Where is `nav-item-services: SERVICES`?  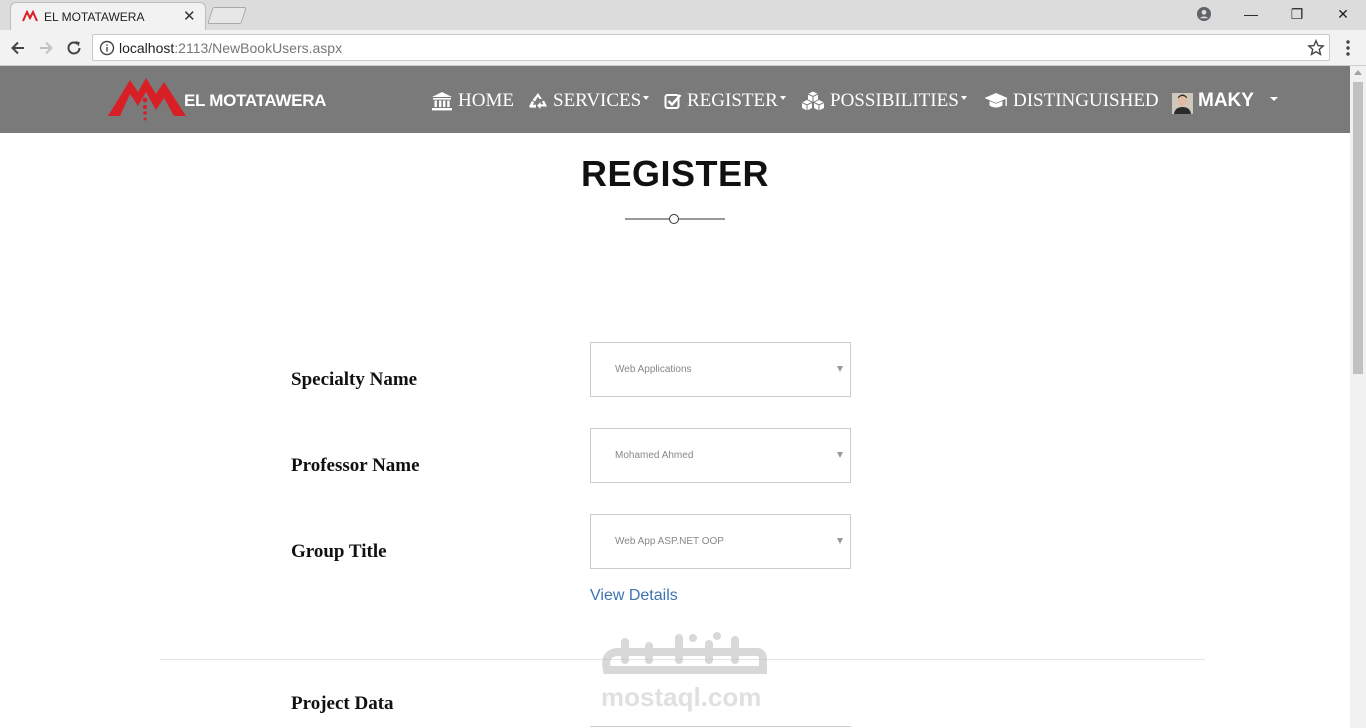 nav-item-services: SERVICES is located at coordinates (589, 101).